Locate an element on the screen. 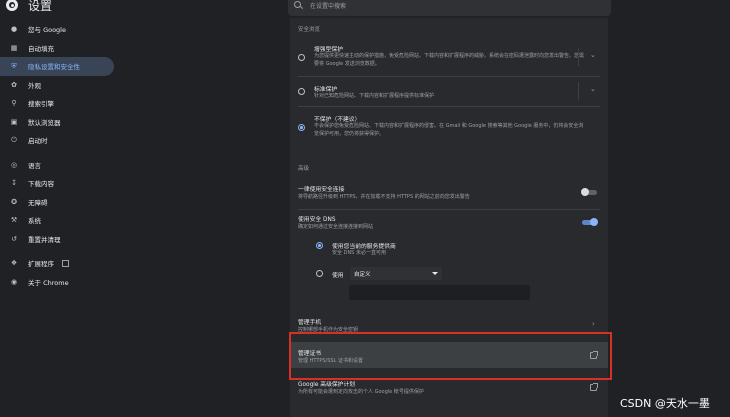 This screenshot has height=417, width=730. sidebar-item-label: 自动填充 is located at coordinates (41, 48).